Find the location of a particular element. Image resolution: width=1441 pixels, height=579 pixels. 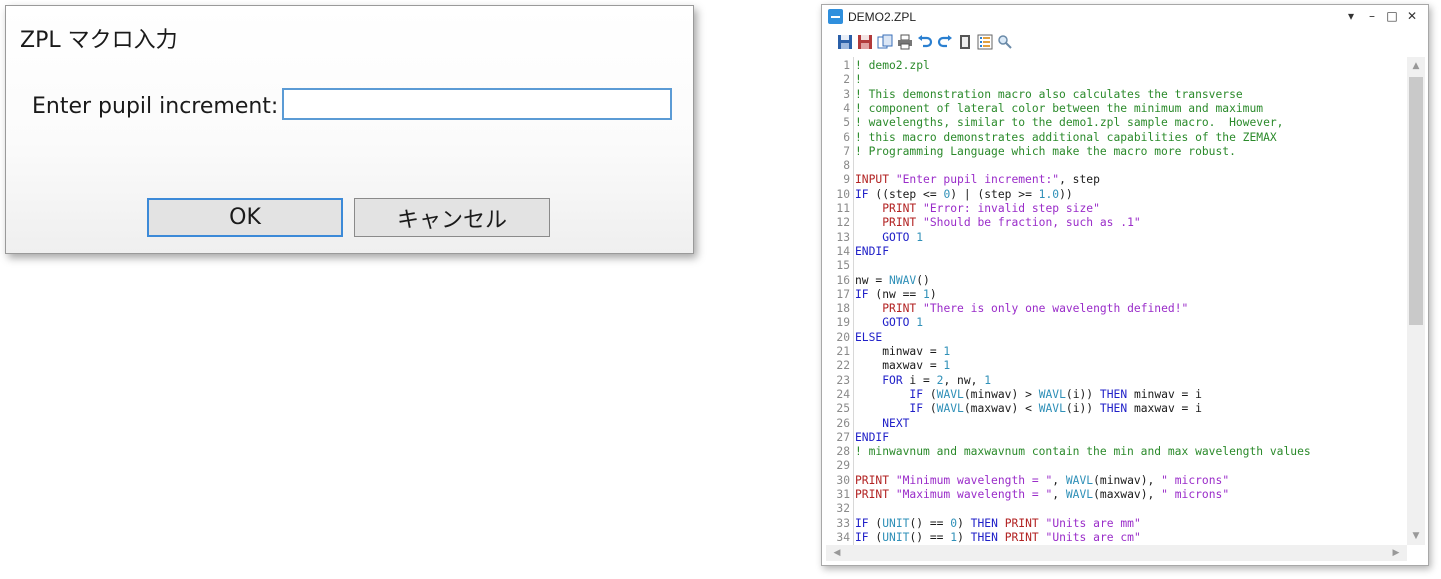

line-number: 27 is located at coordinates (843, 437).